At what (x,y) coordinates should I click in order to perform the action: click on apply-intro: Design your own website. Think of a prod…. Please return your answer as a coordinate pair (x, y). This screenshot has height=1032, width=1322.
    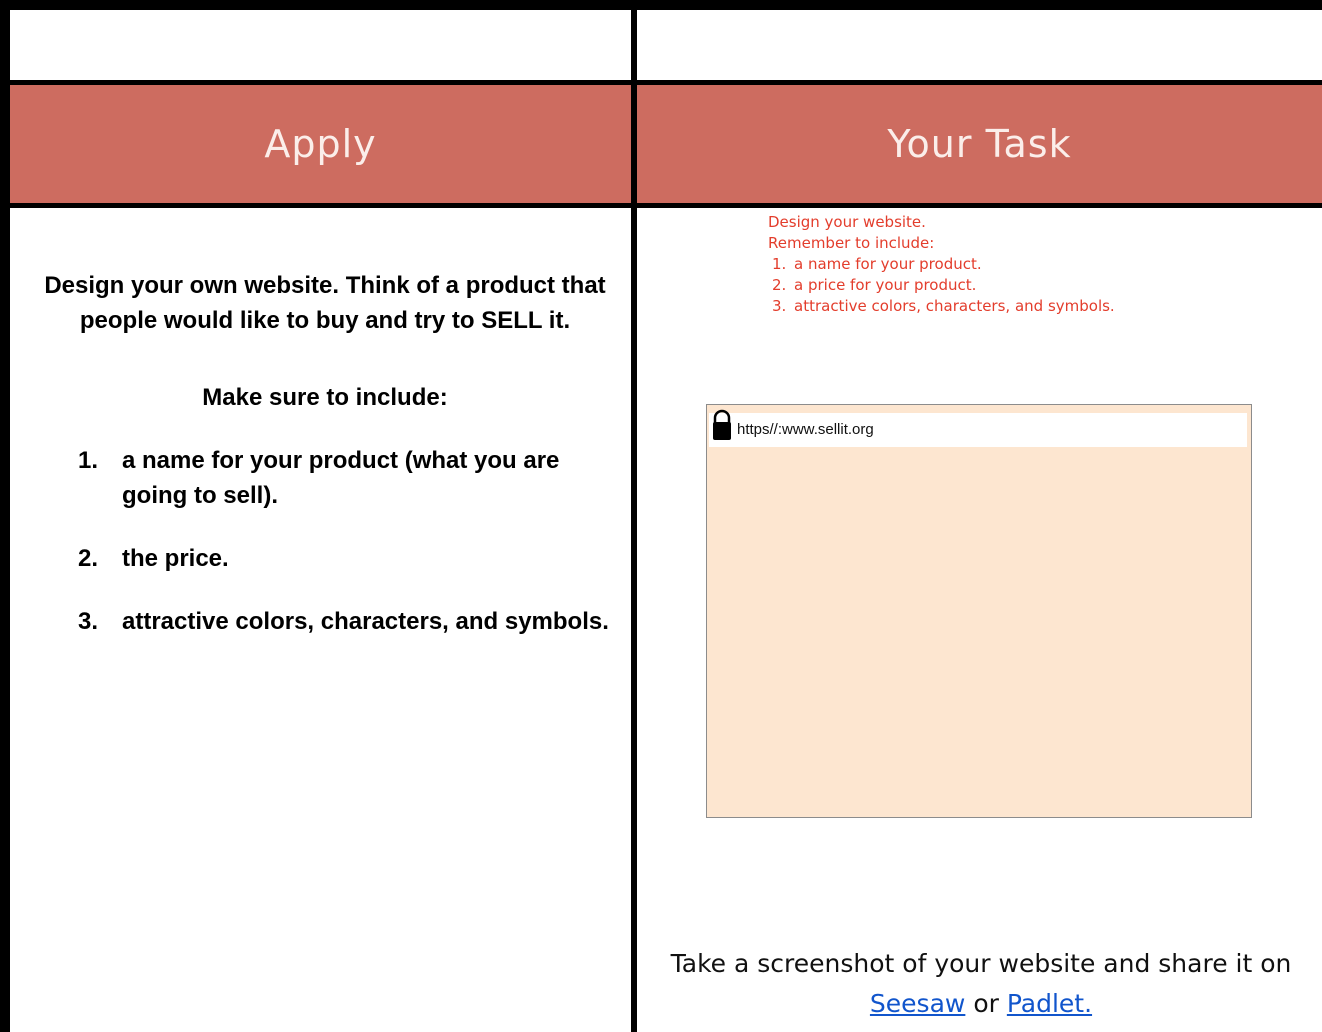
    Looking at the image, I should click on (325, 303).